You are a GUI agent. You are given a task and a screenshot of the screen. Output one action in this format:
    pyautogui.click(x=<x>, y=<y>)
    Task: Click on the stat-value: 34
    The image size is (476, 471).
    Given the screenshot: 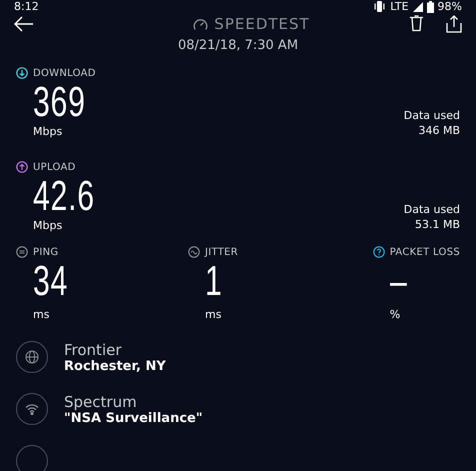 What is the action you would take?
    pyautogui.click(x=50, y=281)
    